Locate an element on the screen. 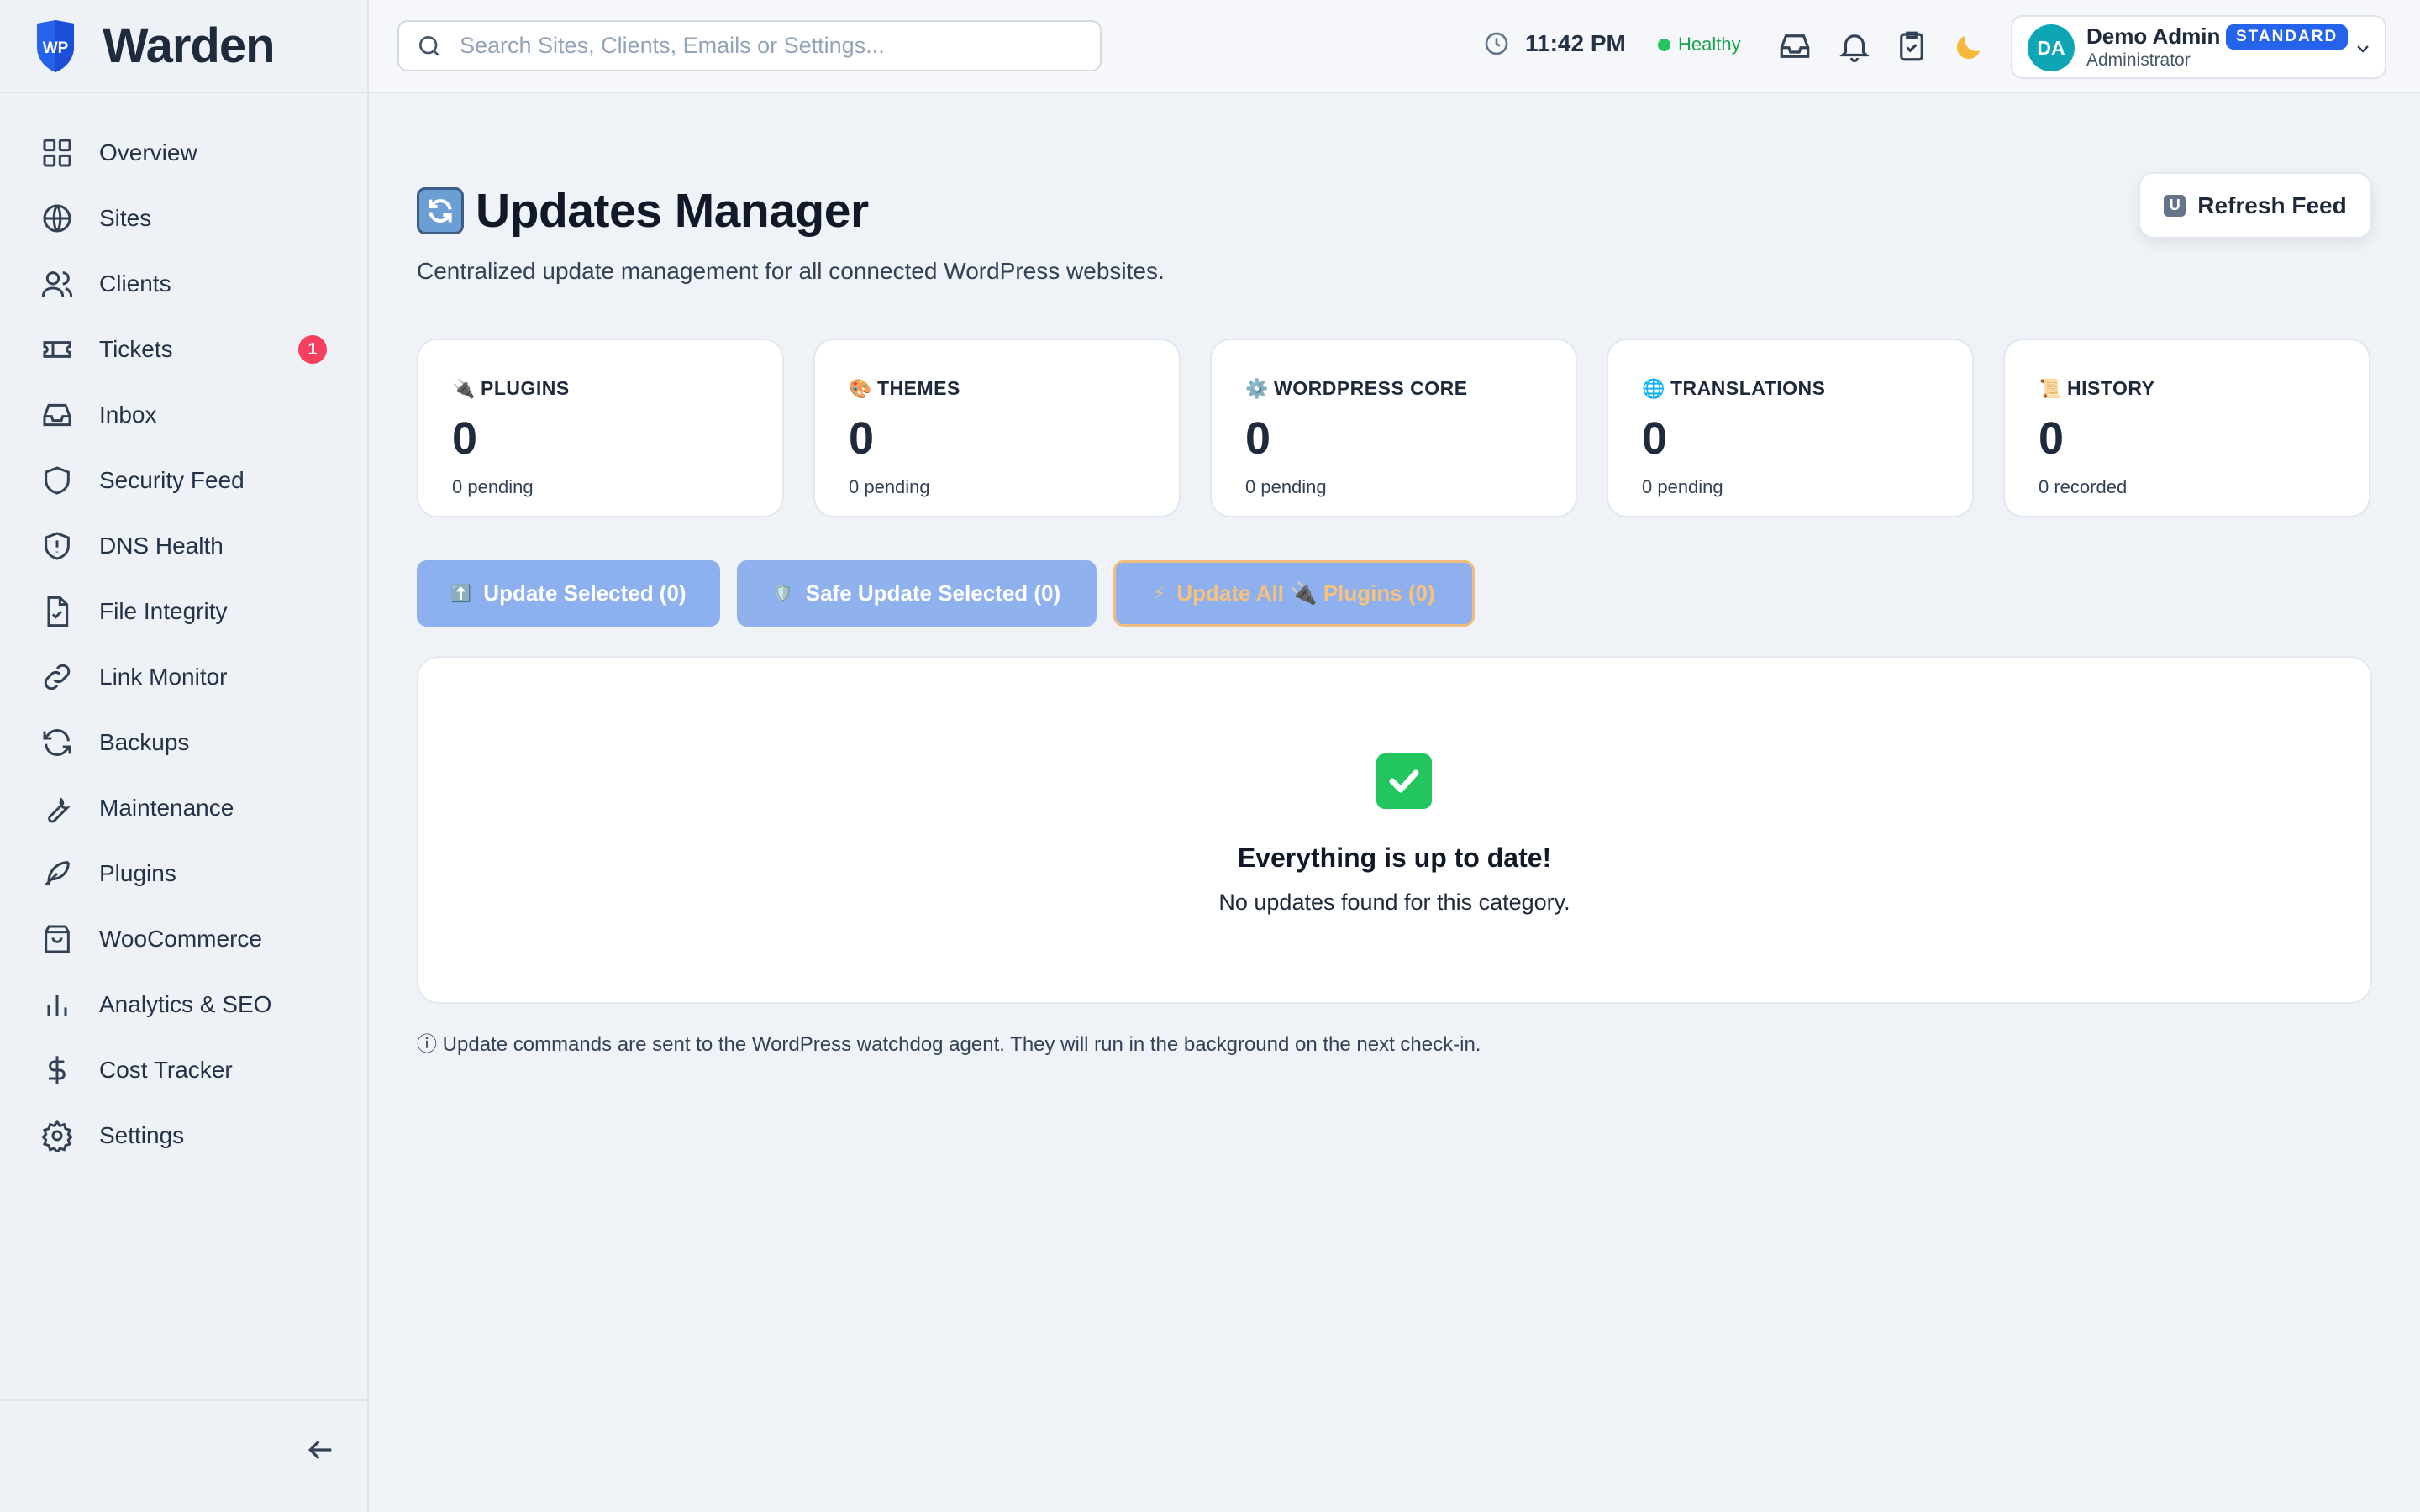  stat-card-label: HISTORY is located at coordinates (2111, 388).